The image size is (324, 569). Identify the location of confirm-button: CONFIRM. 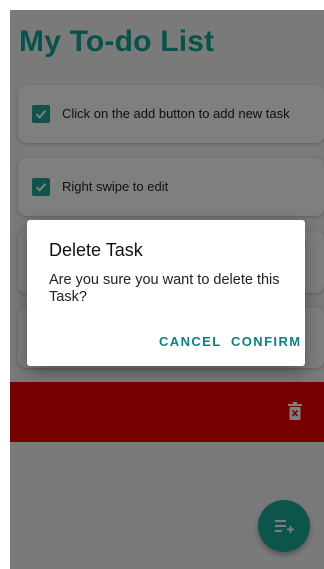
(266, 341).